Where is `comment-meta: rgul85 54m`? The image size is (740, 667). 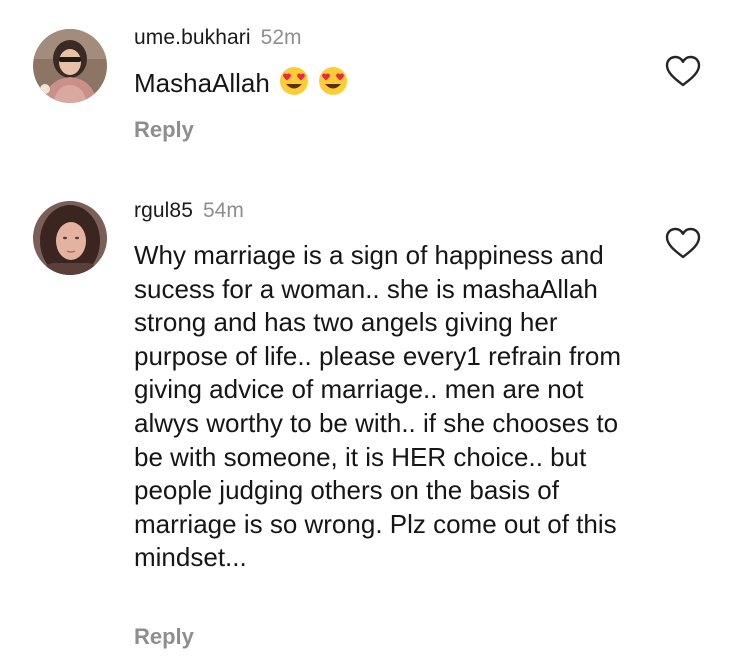 comment-meta: rgul85 54m is located at coordinates (189, 211).